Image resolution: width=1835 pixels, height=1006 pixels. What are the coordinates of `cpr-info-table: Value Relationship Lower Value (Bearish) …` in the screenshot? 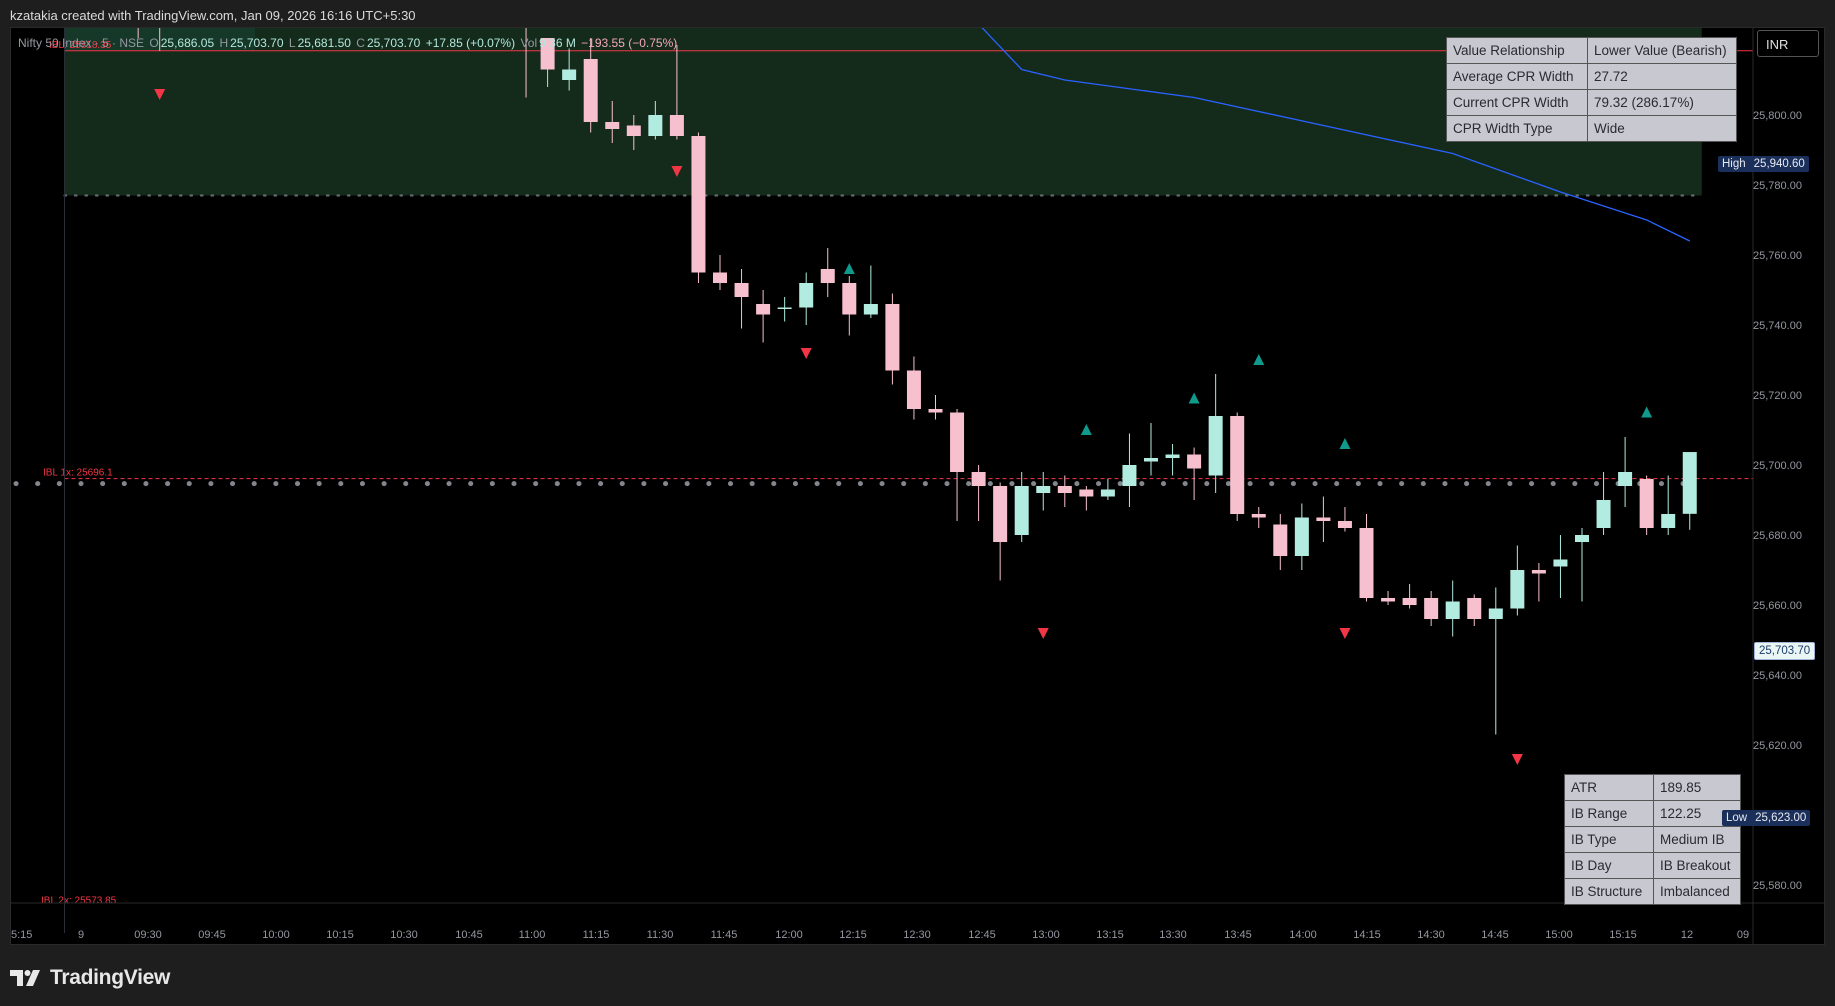 It's located at (1591, 89).